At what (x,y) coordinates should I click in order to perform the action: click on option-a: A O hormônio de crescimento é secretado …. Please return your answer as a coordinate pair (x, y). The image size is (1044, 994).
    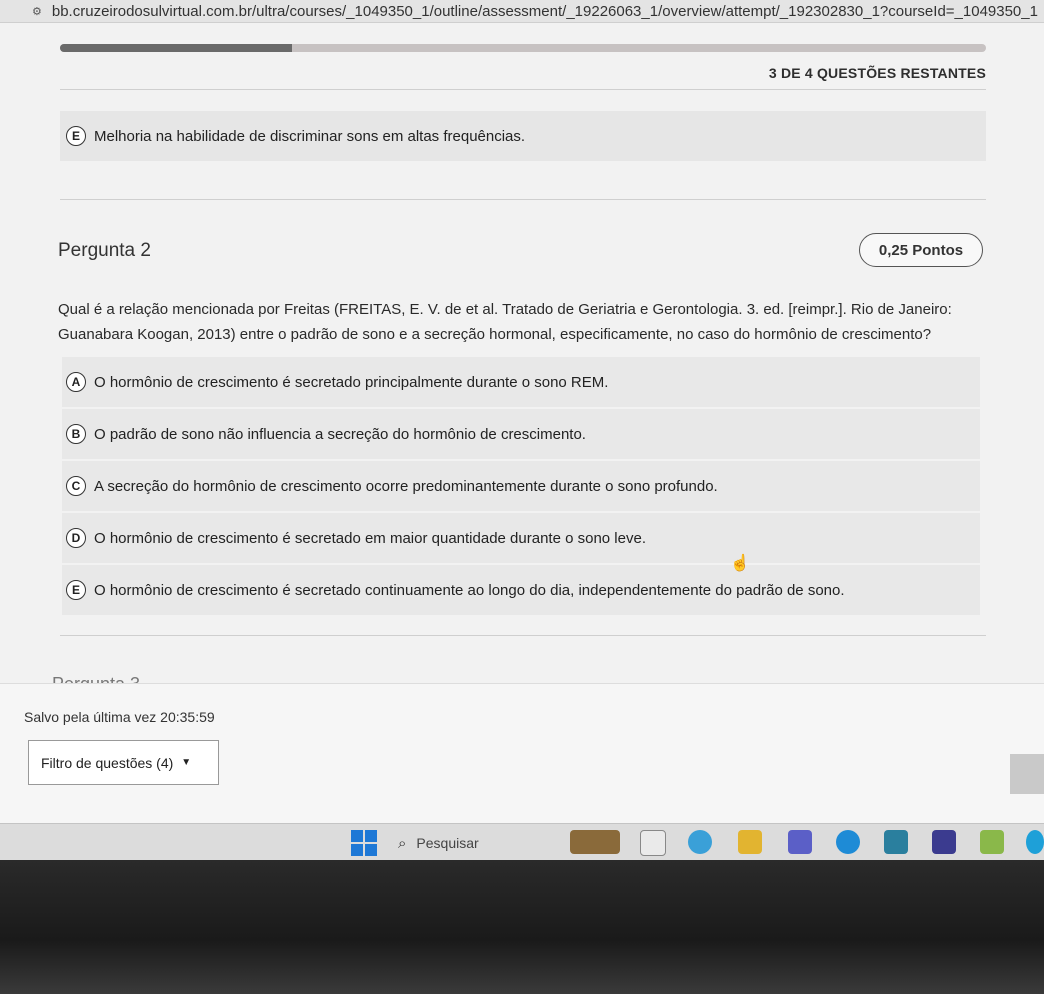
    Looking at the image, I should click on (521, 382).